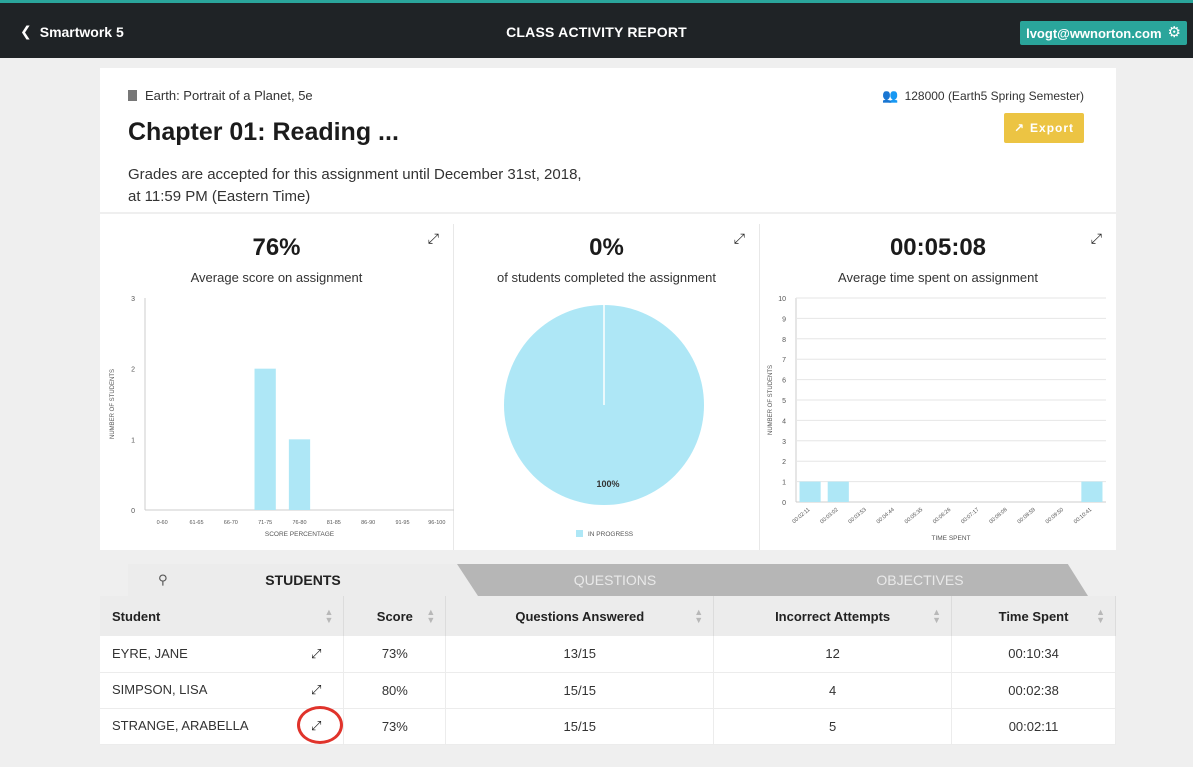 The width and height of the screenshot is (1193, 767). I want to click on x-tick-label: 00:04:44, so click(886, 516).